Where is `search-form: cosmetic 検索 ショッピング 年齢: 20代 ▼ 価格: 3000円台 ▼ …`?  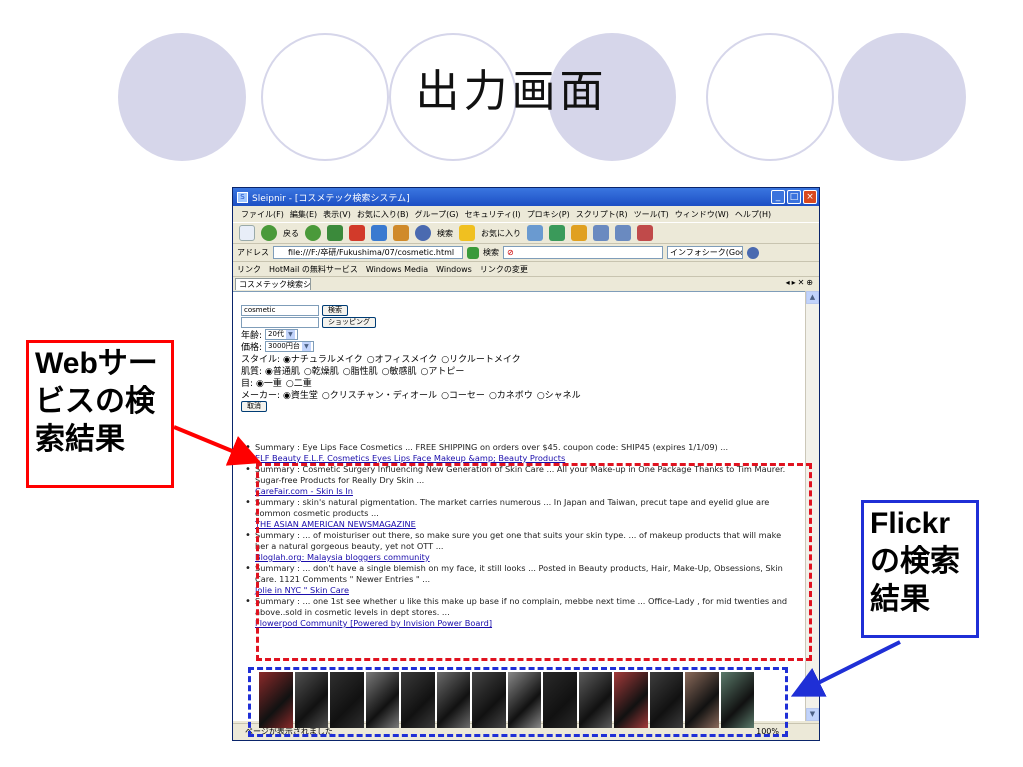
search-form: cosmetic 検索 ショッピング 年齢: 20代 ▼ 価格: 3000円台 ▼ … is located at coordinates (411, 358).